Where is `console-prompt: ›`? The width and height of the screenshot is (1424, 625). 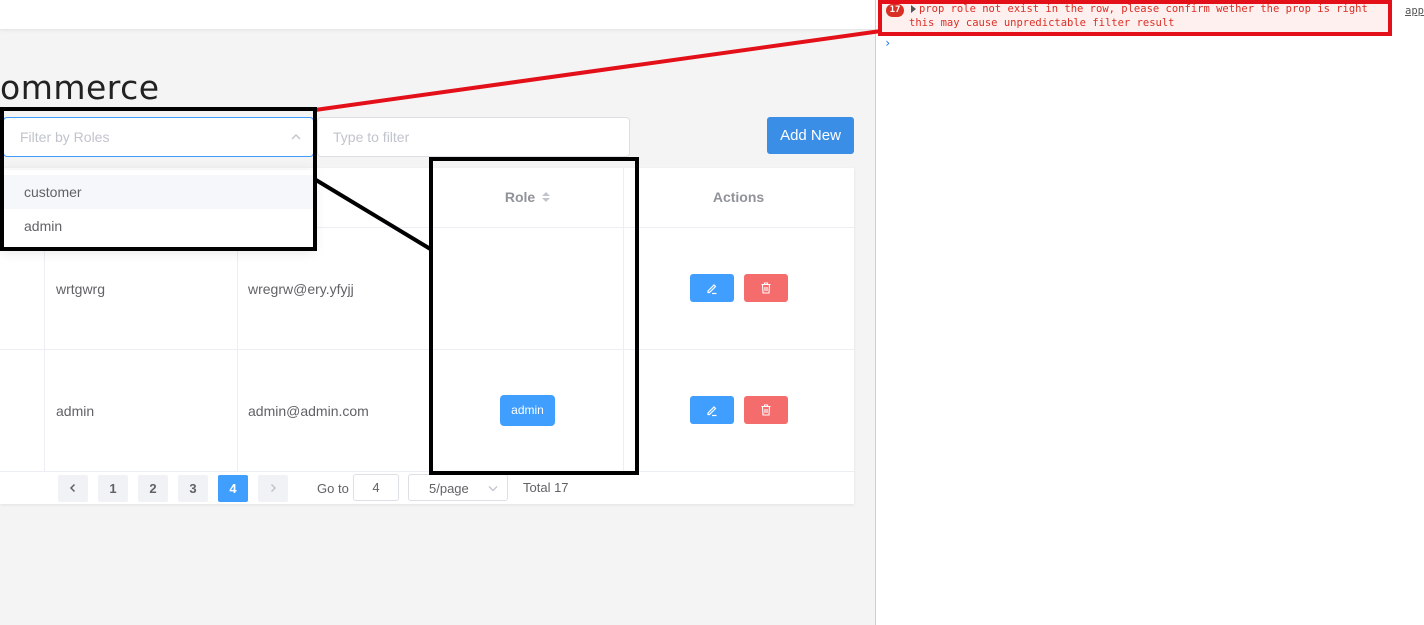 console-prompt: › is located at coordinates (887, 43).